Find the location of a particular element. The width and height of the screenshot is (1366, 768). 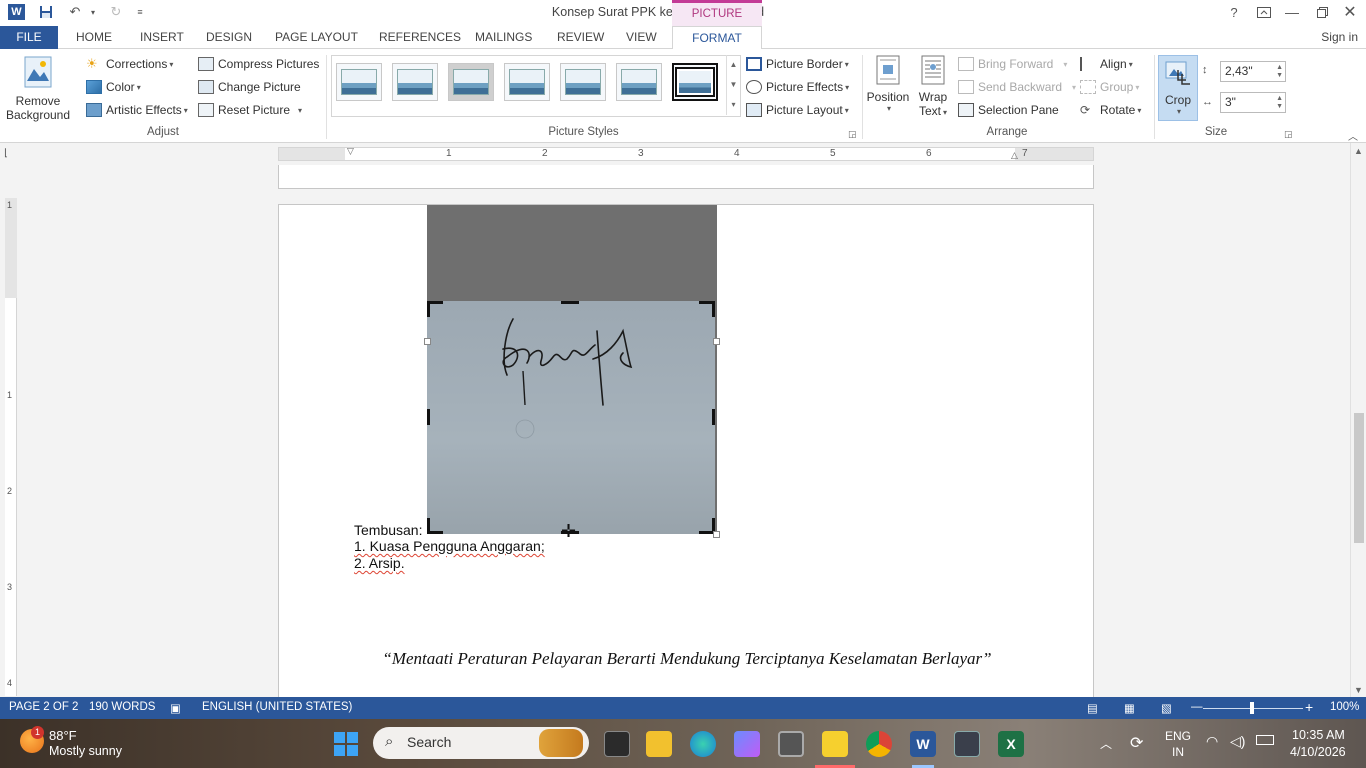

position-button: Position ▾ is located at coordinates (888, 84).